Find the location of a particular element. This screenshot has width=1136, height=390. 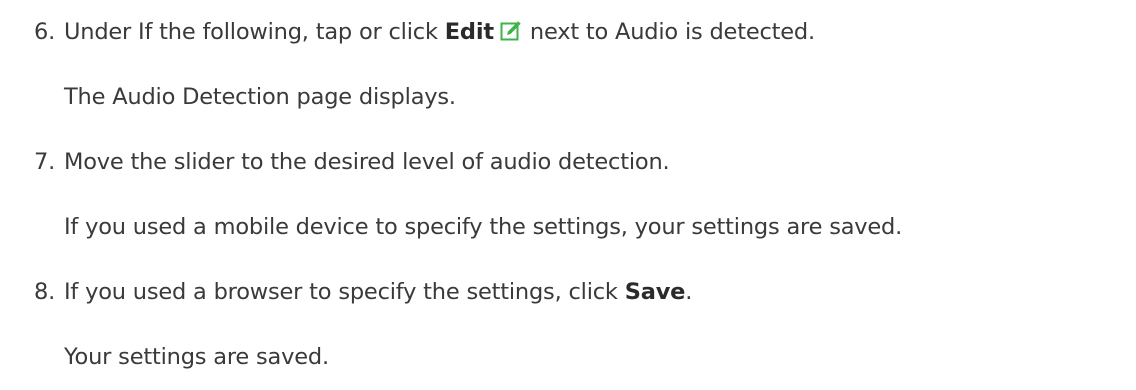

edit-label: Edit is located at coordinates (469, 32).